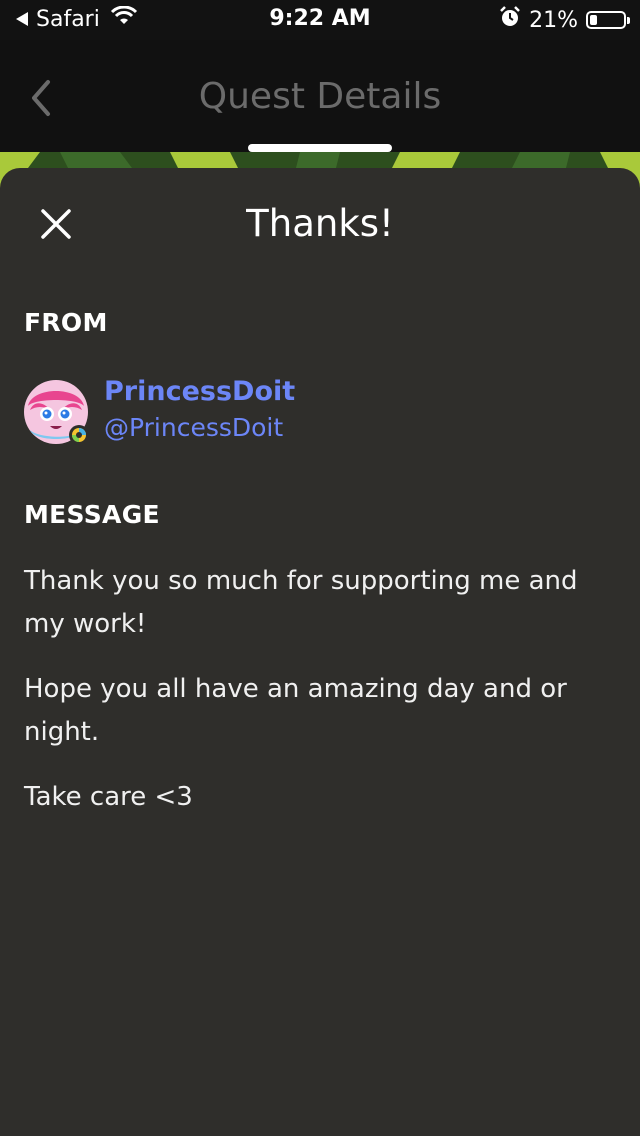 The width and height of the screenshot is (640, 1136). I want to click on battery-level, so click(593, 20).